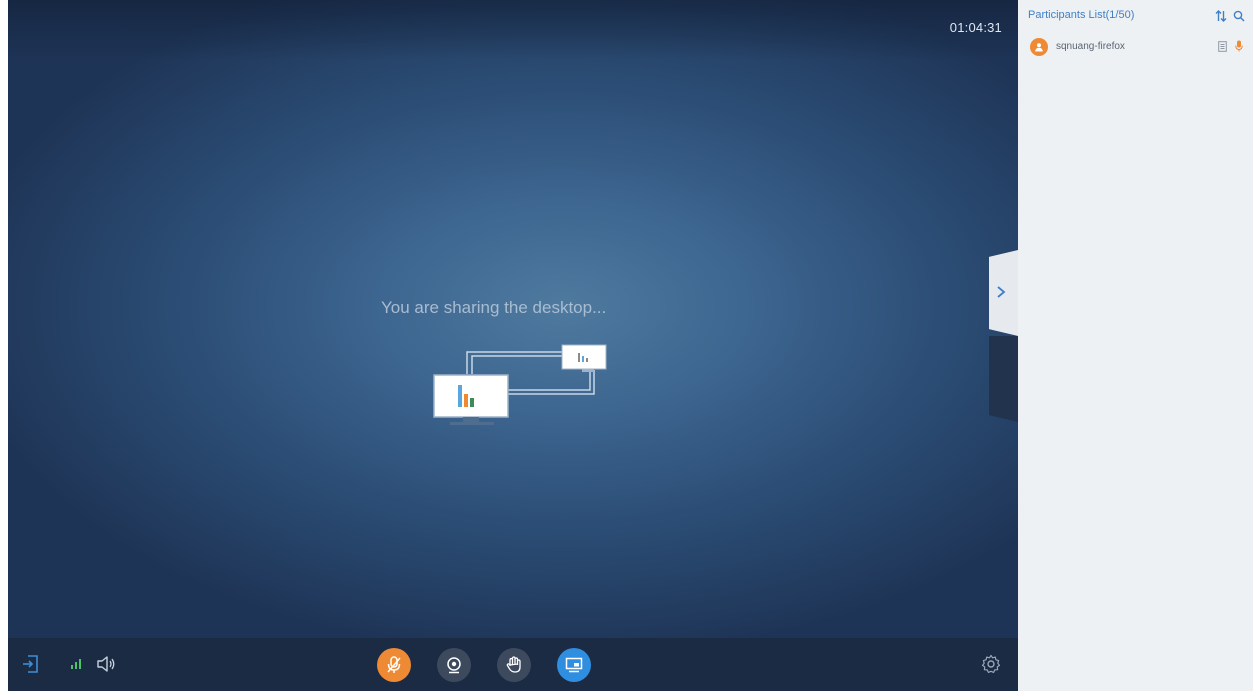 The width and height of the screenshot is (1253, 691). What do you see at coordinates (1135, 17) in the screenshot?
I see `participants-header: Participants List(1/50)` at bounding box center [1135, 17].